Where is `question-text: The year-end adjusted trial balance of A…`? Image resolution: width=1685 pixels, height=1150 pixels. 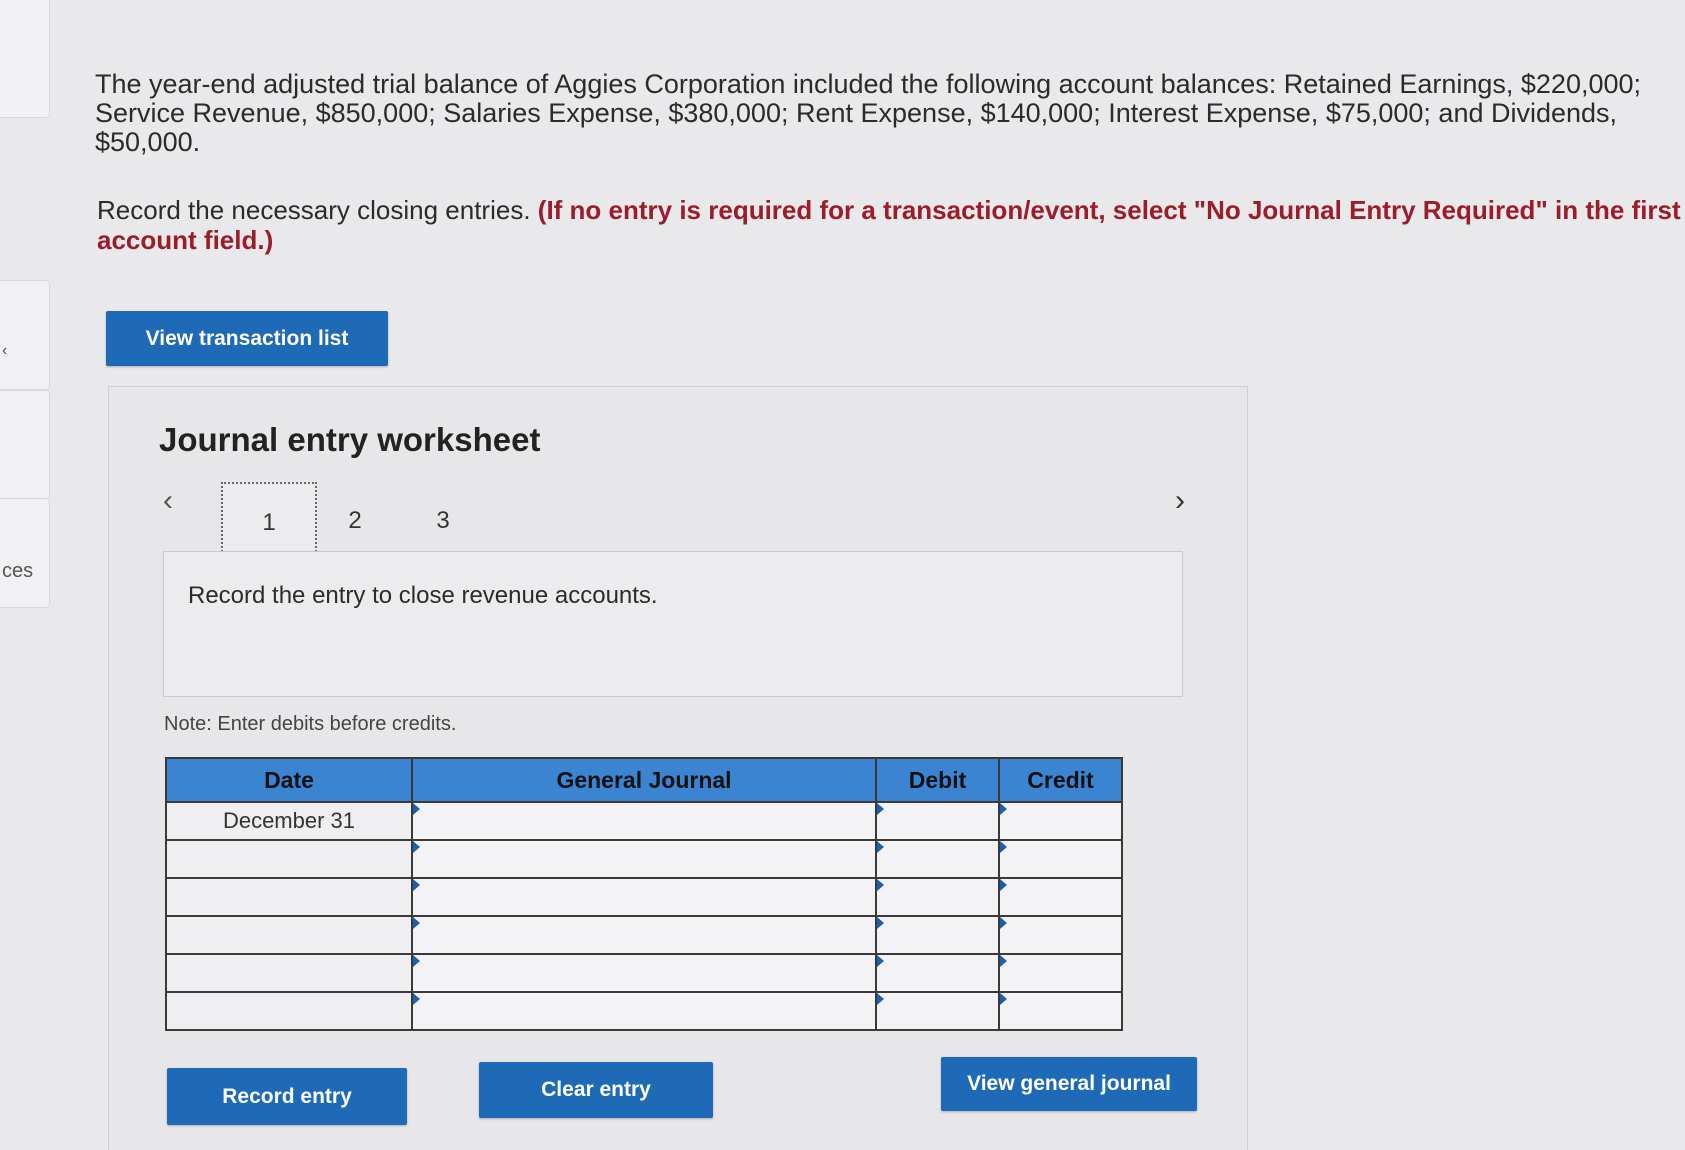 question-text: The year-end adjusted trial balance of A… is located at coordinates (868, 113).